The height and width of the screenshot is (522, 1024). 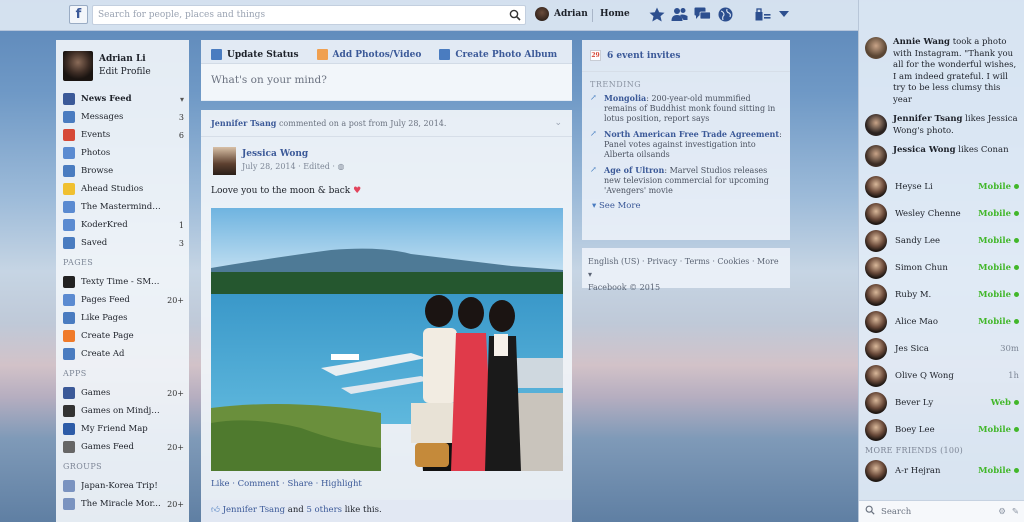 What do you see at coordinates (941, 156) in the screenshot?
I see `ticker-item: Jessica Wong likes Conan` at bounding box center [941, 156].